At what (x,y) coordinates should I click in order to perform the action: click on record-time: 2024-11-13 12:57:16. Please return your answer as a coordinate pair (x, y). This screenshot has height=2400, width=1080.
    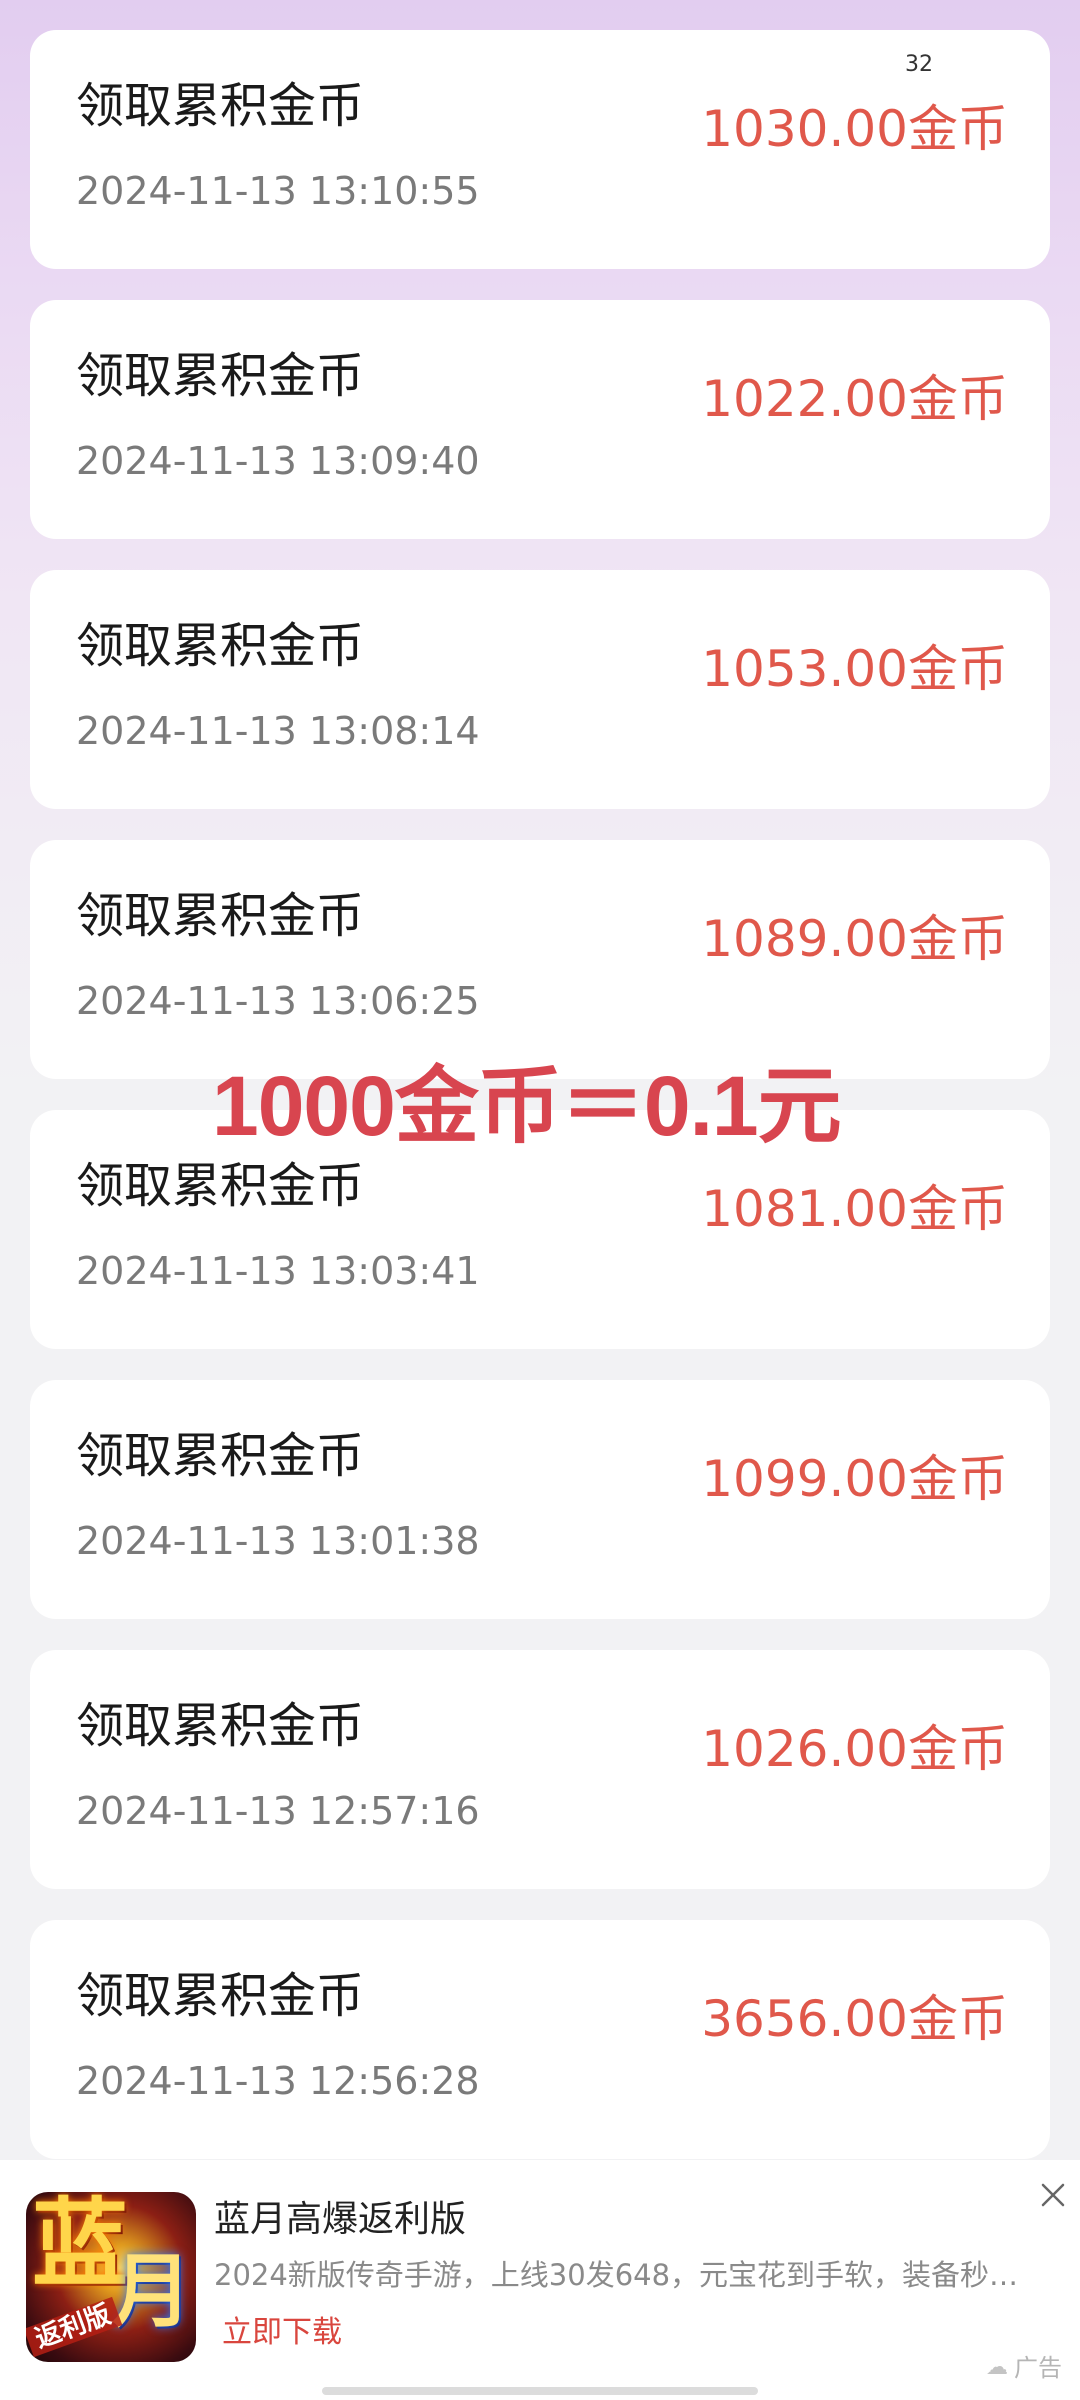
    Looking at the image, I should click on (278, 1811).